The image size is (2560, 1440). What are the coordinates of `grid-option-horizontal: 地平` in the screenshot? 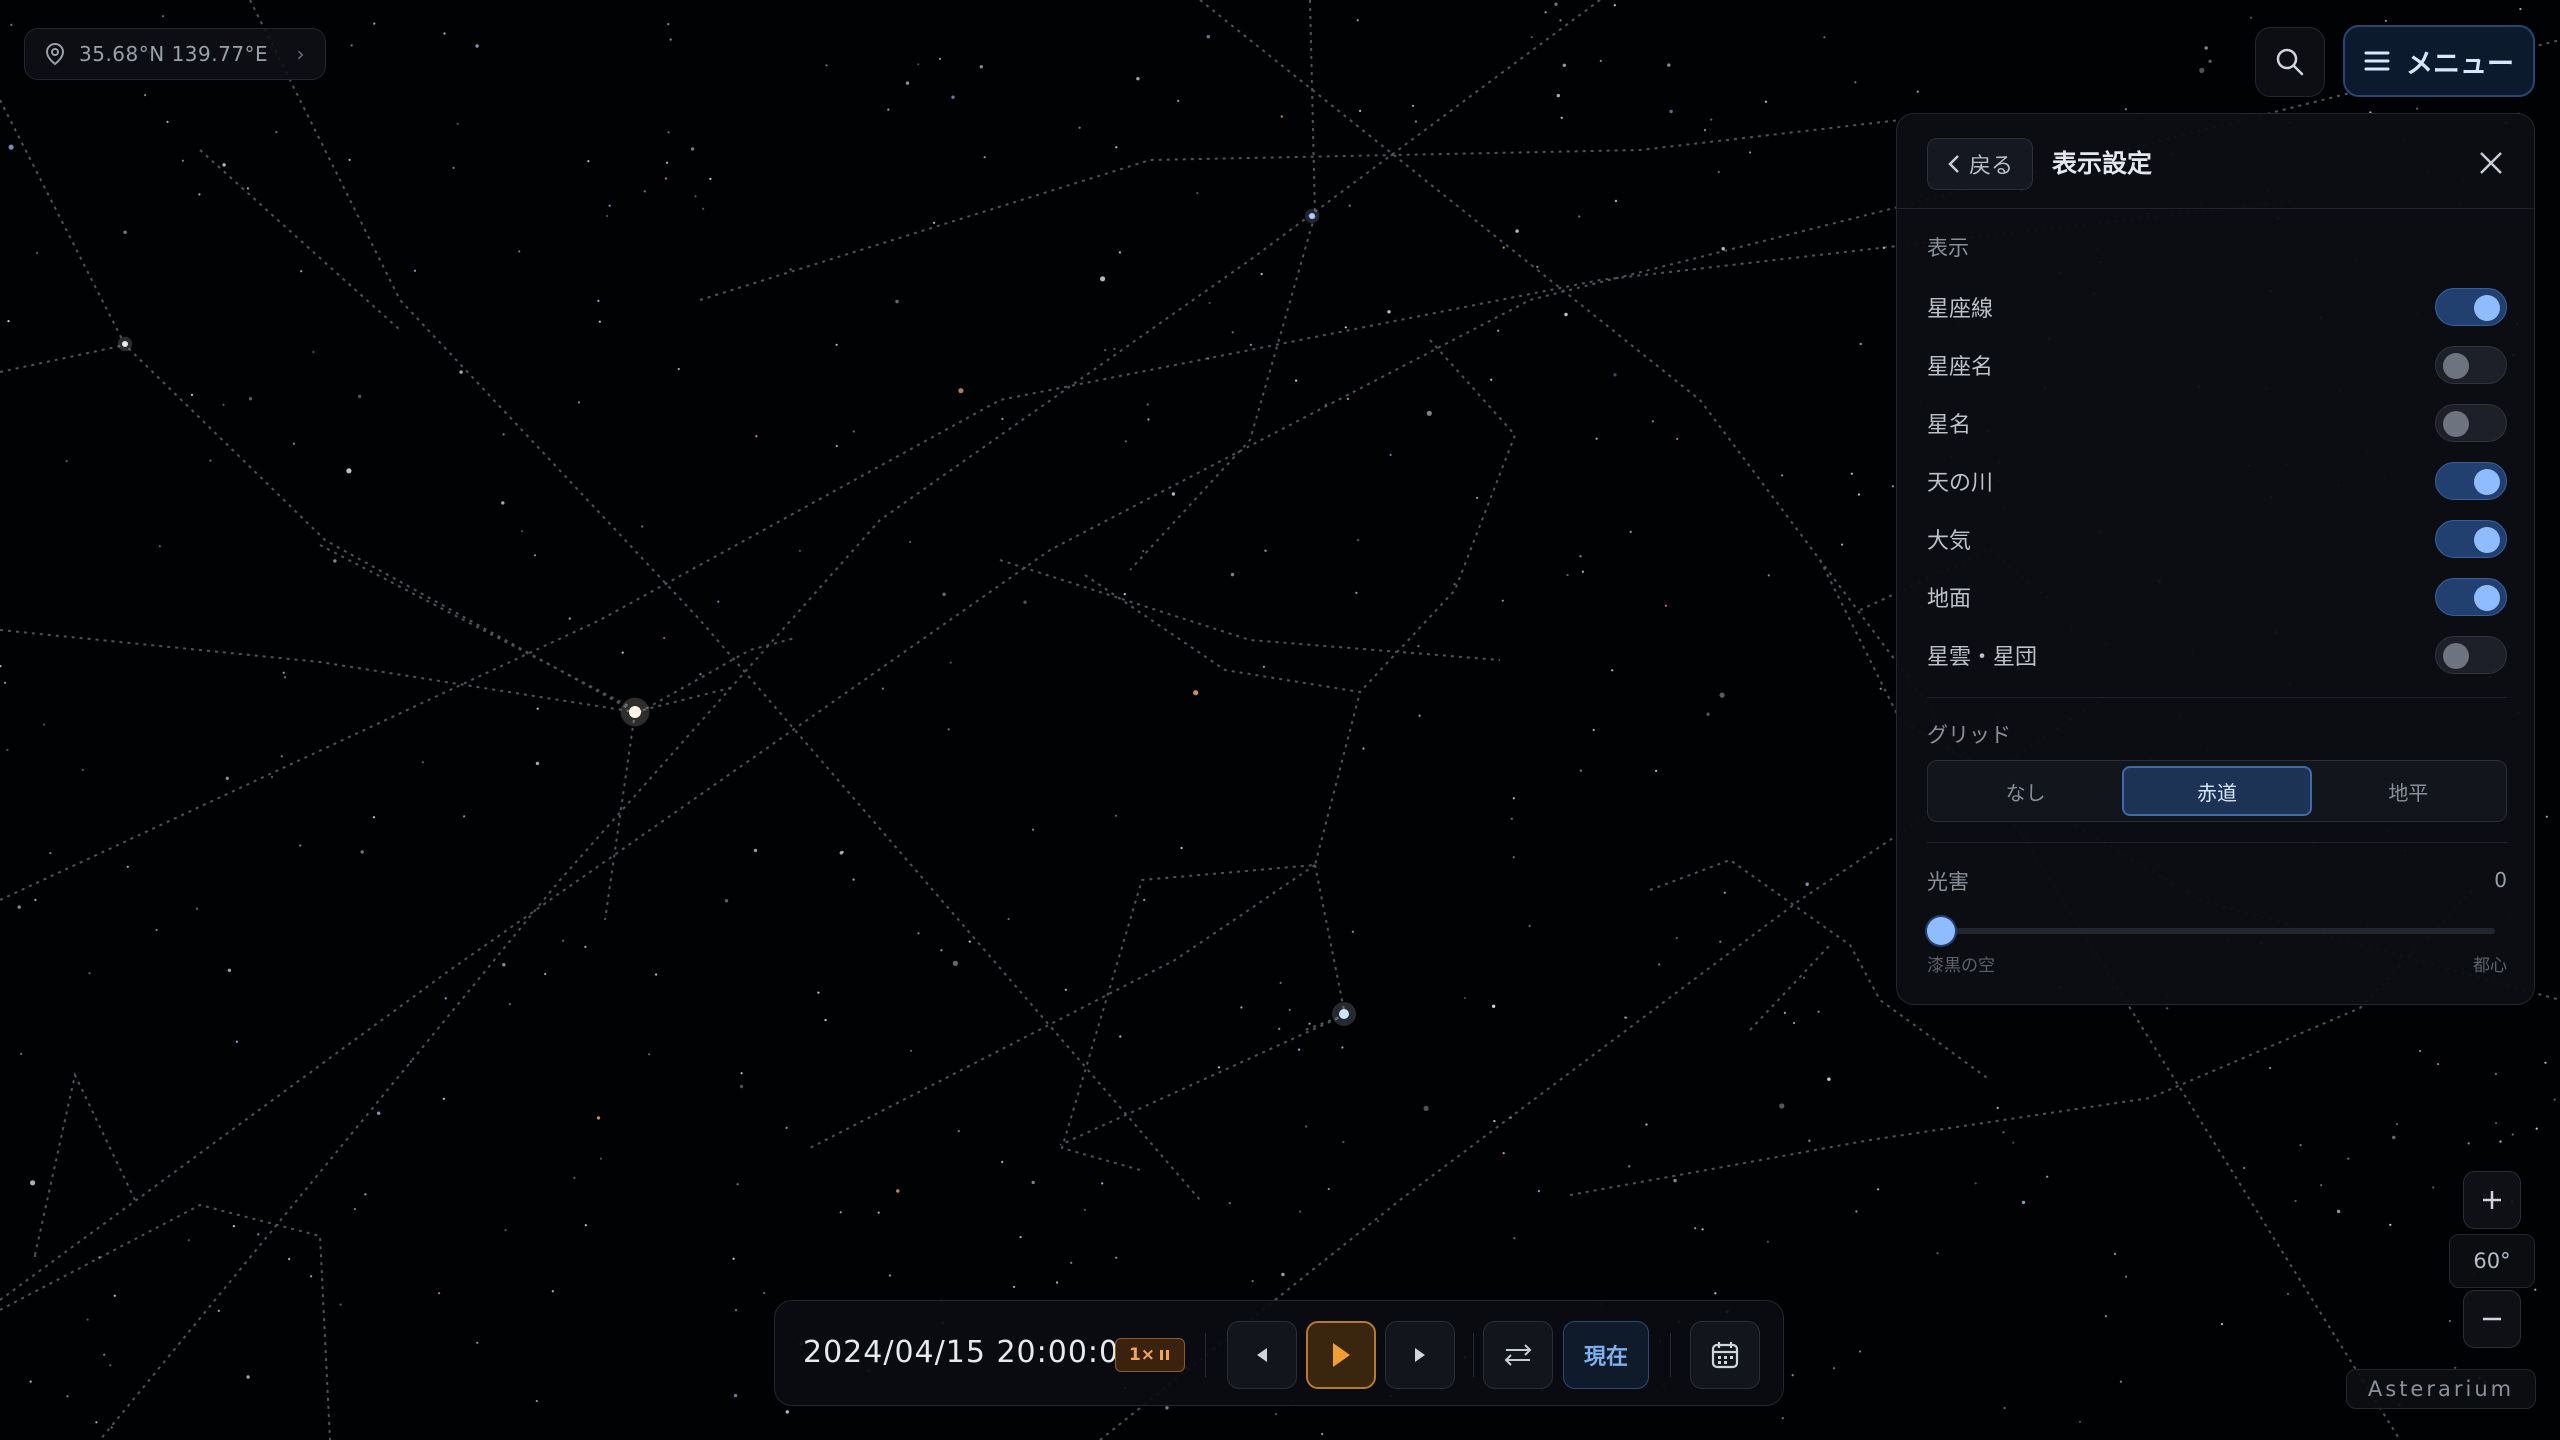 It's located at (2408, 791).